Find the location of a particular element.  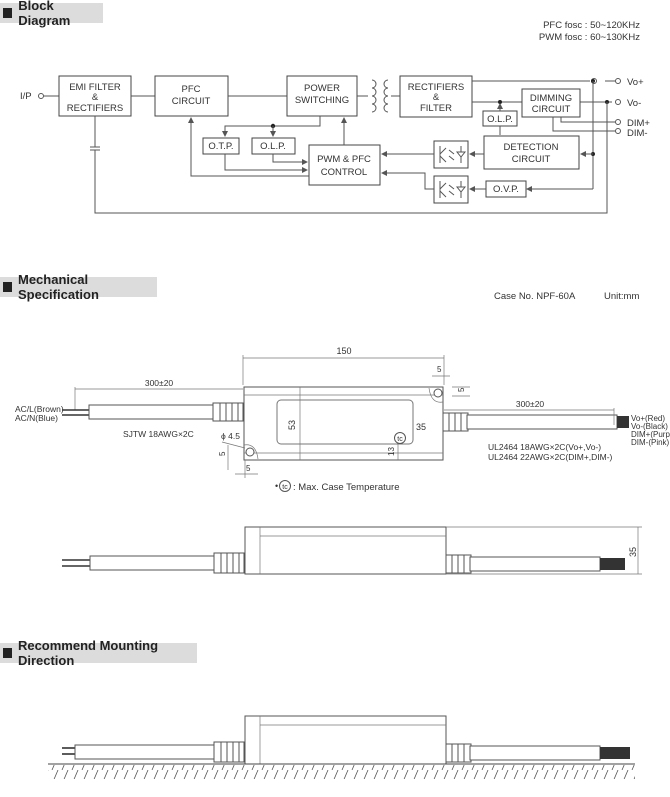

mechanical-side-view: 35 is located at coordinates (352, 550).